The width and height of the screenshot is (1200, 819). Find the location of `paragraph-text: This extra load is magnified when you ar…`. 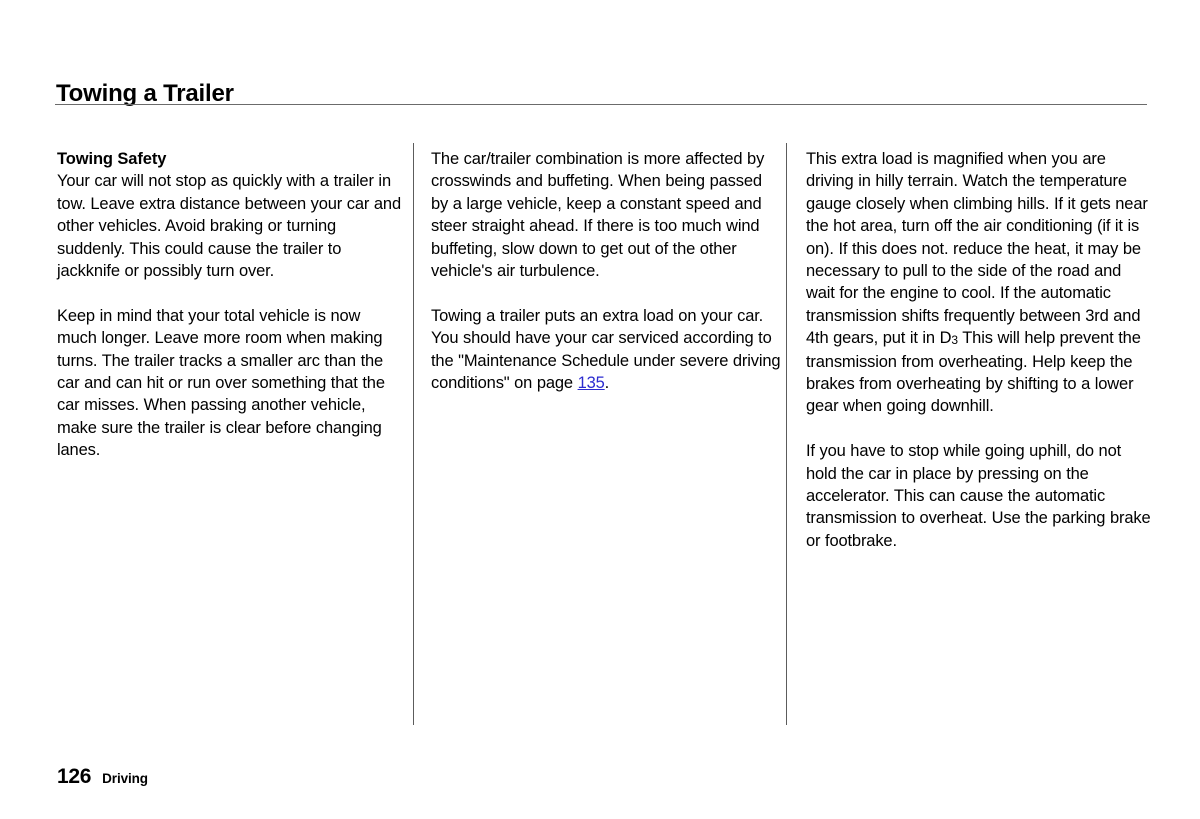

paragraph-text: This extra load is magnified when you ar… is located at coordinates (977, 249).